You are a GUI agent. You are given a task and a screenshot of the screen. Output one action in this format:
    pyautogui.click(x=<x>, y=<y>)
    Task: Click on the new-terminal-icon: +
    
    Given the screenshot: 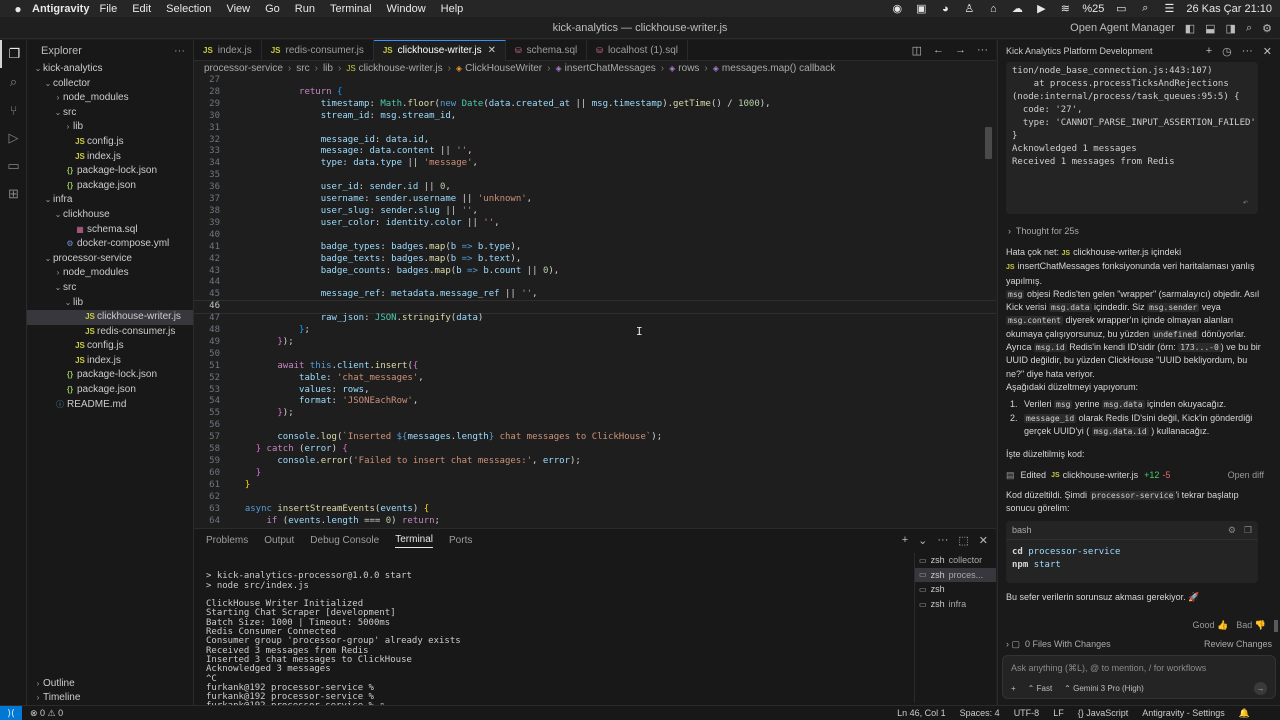 What is the action you would take?
    pyautogui.click(x=905, y=540)
    